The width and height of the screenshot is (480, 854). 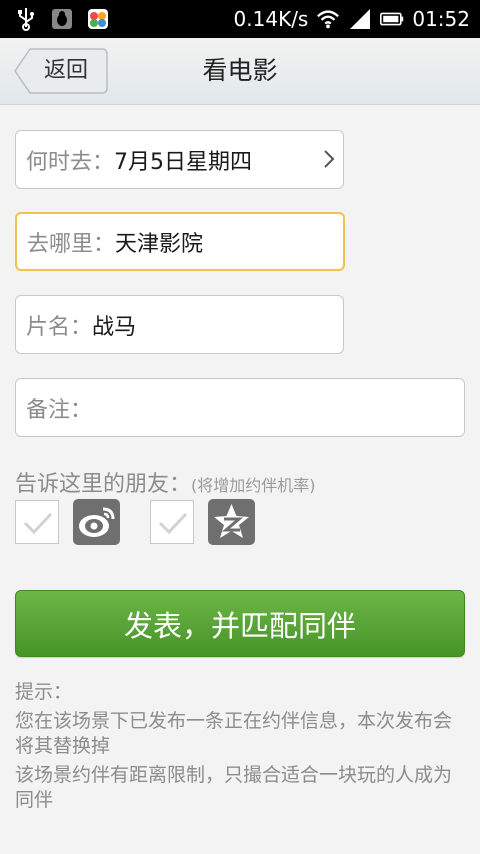 I want to click on share-heading: 告诉这里的朋友：(将增加约伴机率), so click(x=165, y=482).